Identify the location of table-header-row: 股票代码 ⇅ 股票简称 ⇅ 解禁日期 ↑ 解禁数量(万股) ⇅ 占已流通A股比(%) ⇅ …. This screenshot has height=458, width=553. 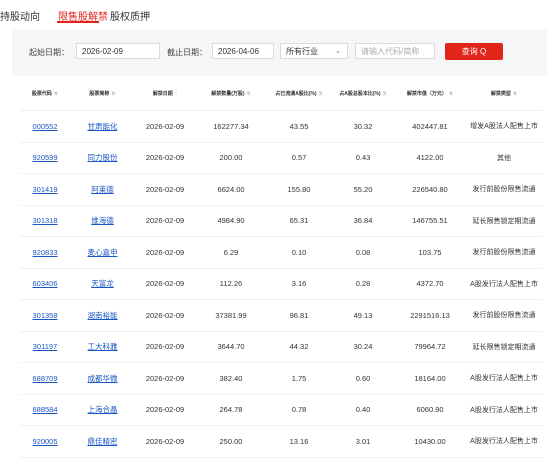
(281, 94).